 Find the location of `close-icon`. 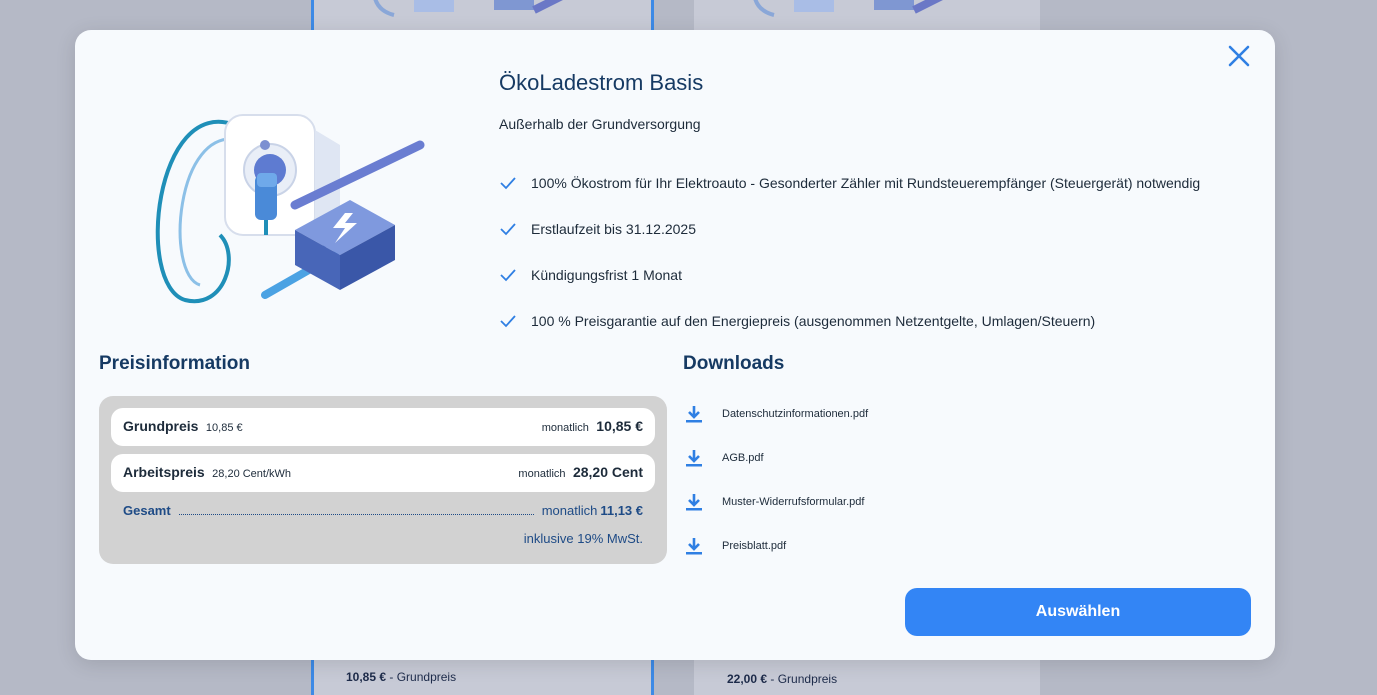

close-icon is located at coordinates (1239, 56).